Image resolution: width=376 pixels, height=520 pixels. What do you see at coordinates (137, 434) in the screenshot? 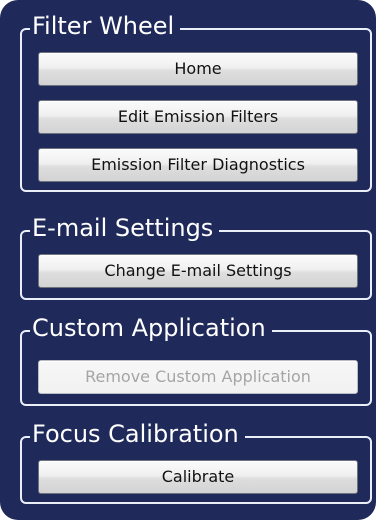
I see `focus-calibration-title: Focus Calibration` at bounding box center [137, 434].